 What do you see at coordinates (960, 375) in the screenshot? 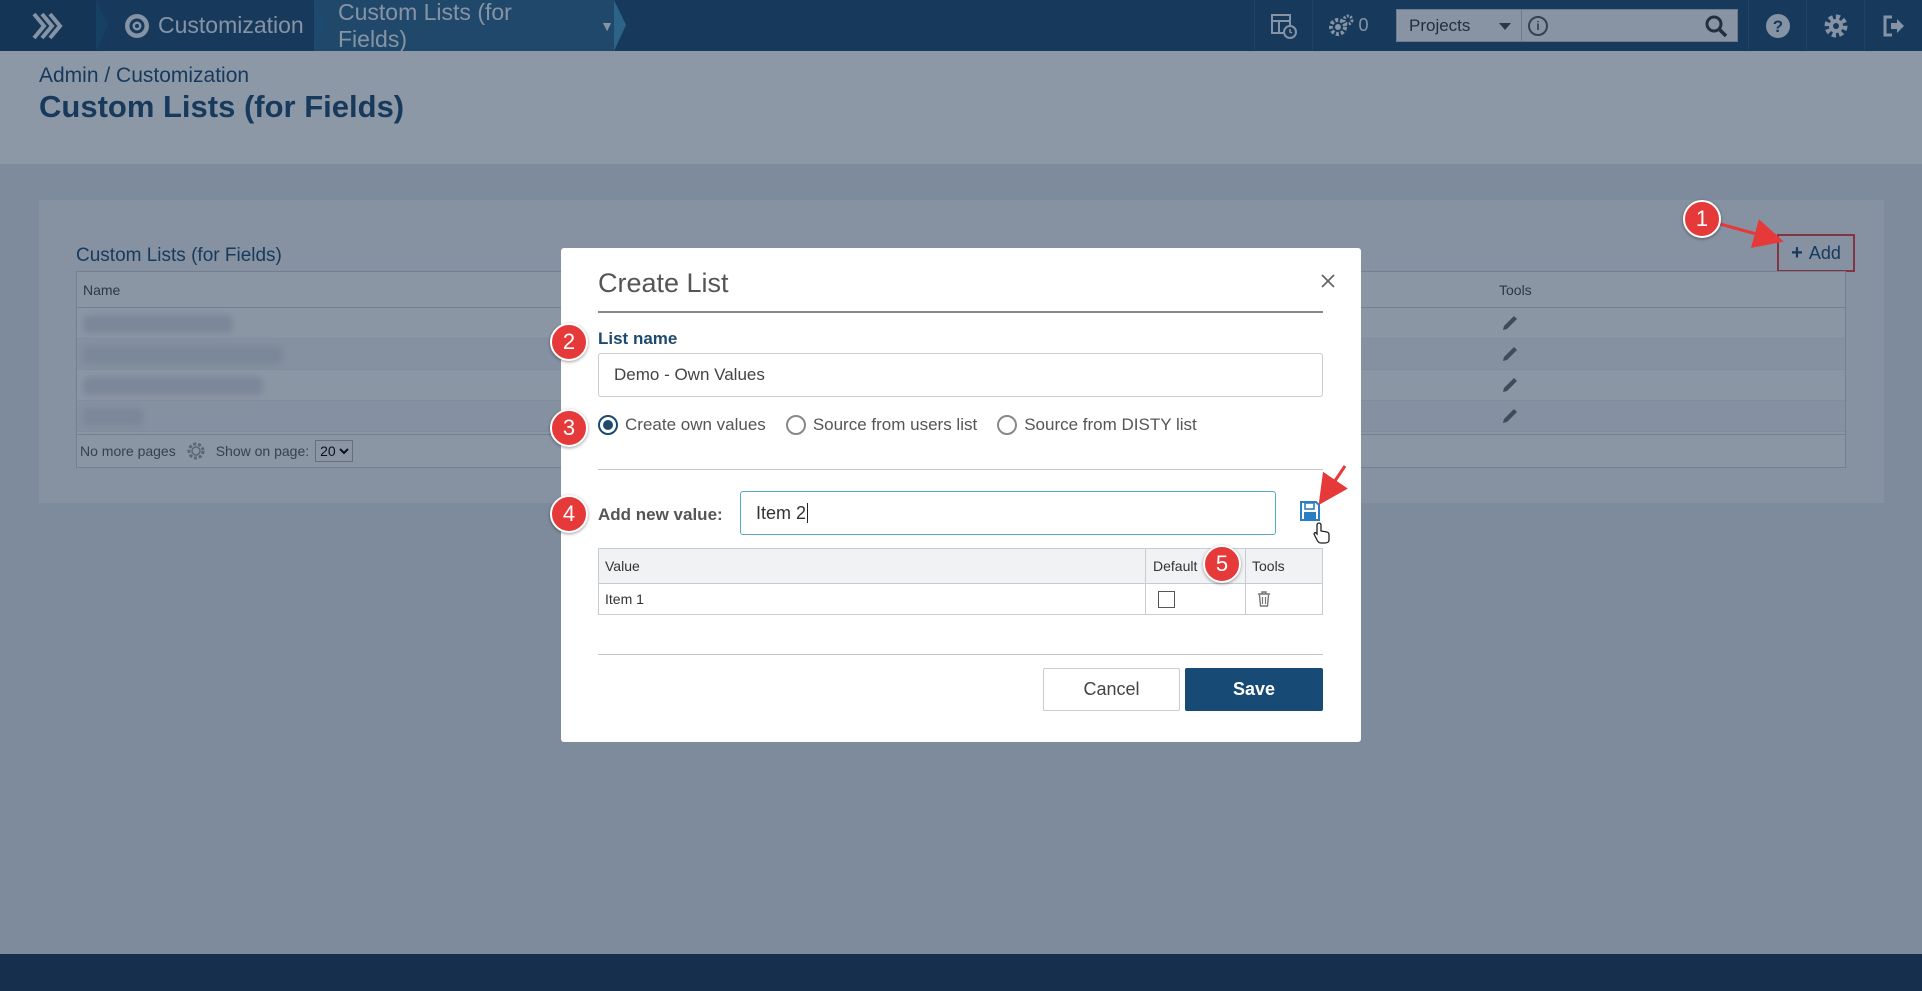
I see `list-name-input: Demo - Own Values` at bounding box center [960, 375].